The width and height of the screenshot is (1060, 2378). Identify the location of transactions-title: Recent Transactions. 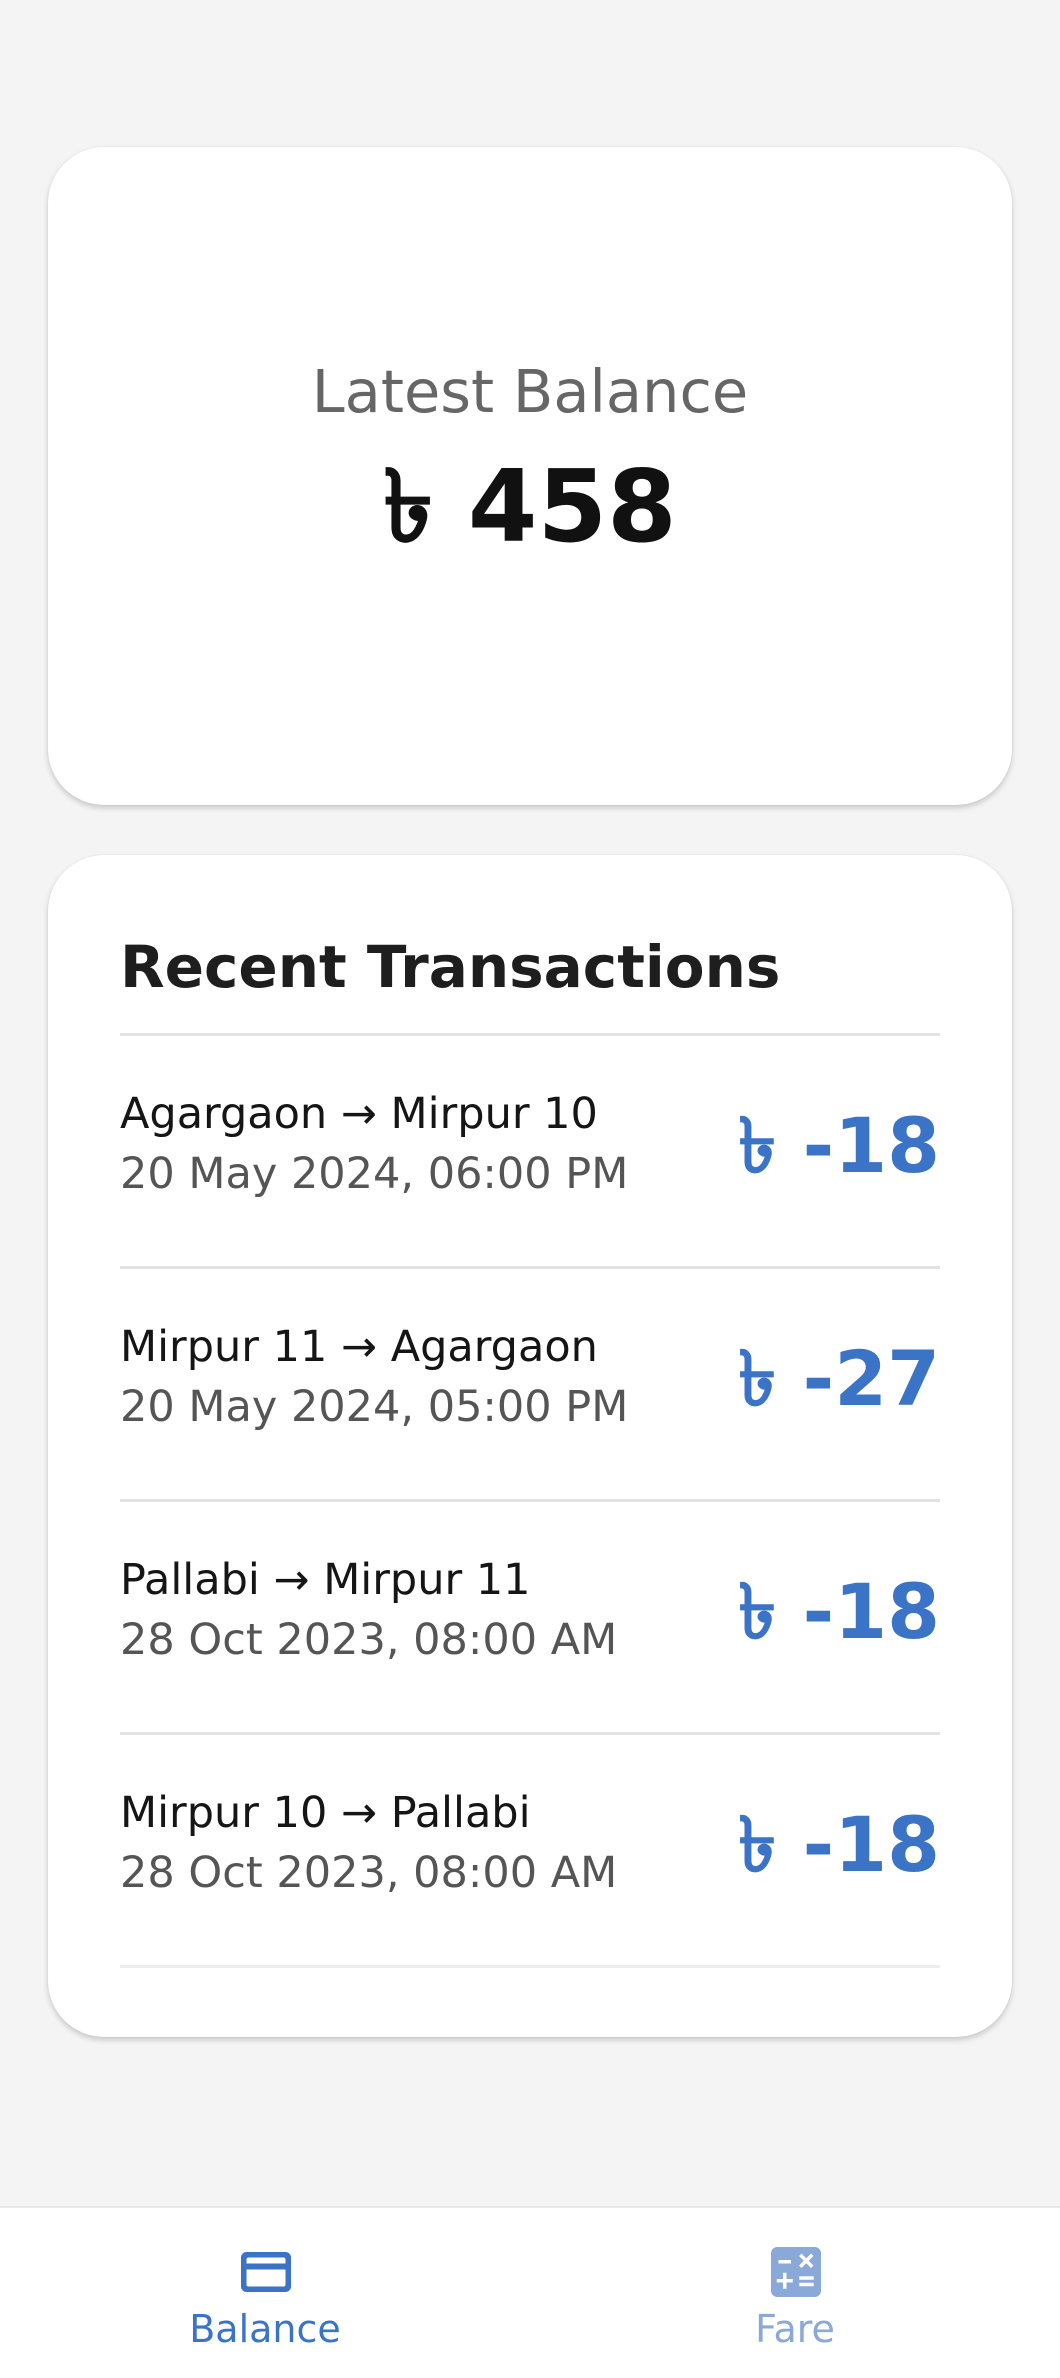
(450, 967).